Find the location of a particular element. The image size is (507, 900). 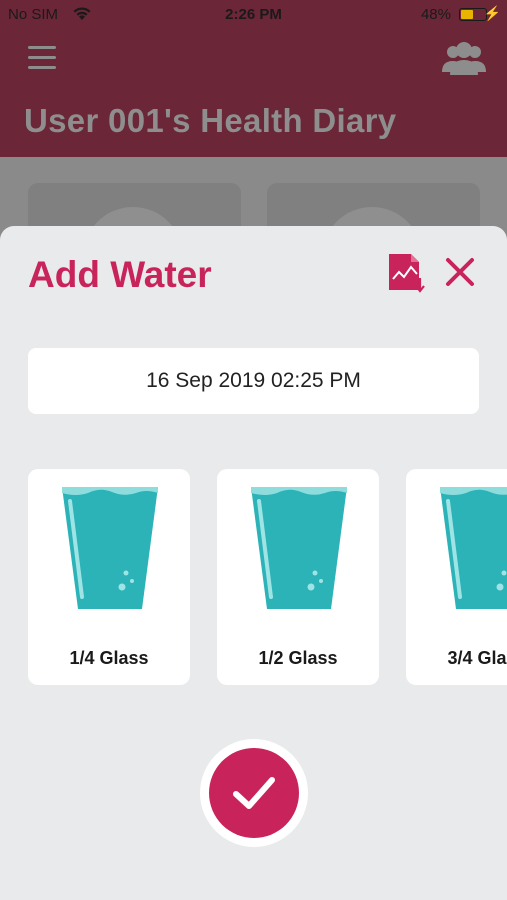

page-title: User 001's Health Diary is located at coordinates (210, 120).